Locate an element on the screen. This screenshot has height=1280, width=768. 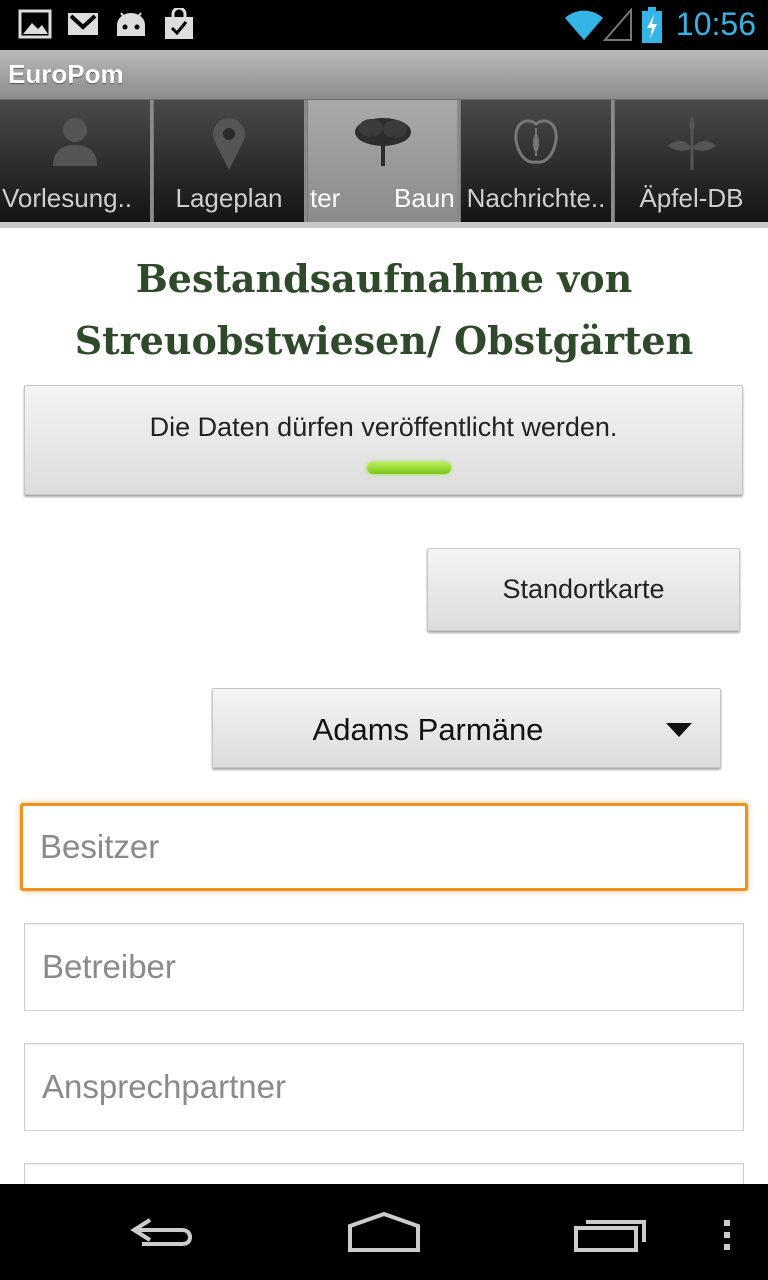
tab-nachrichten: Nachrichte.. is located at coordinates (537, 161).